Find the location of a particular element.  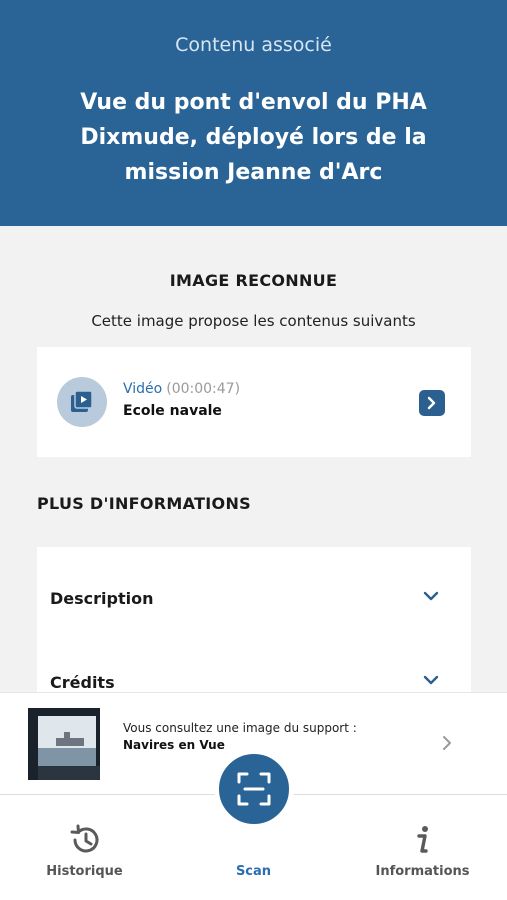

open-video-button is located at coordinates (432, 403).